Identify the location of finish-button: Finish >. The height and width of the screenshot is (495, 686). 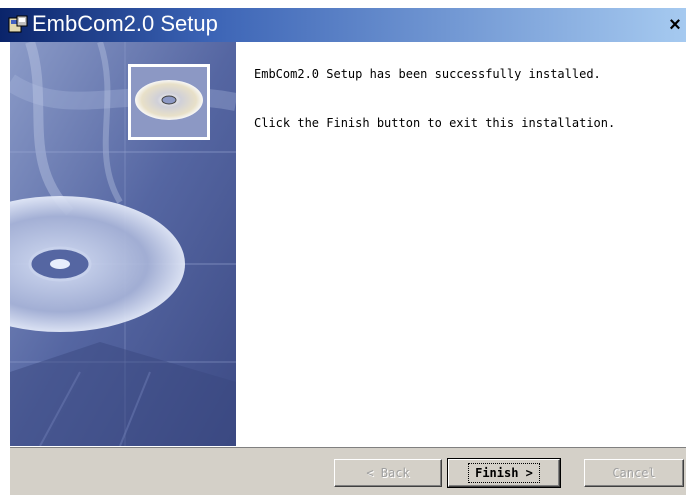
(504, 473).